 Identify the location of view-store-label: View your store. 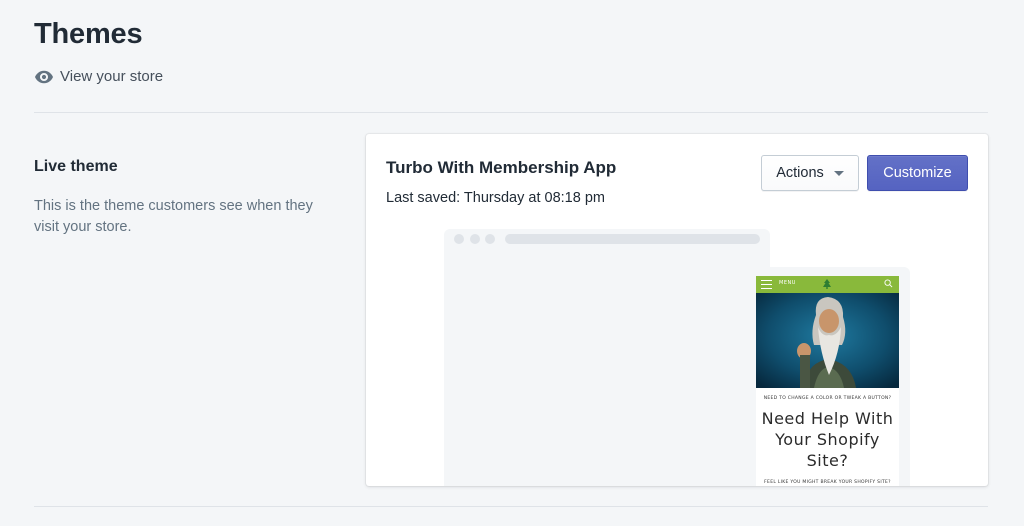
(112, 76).